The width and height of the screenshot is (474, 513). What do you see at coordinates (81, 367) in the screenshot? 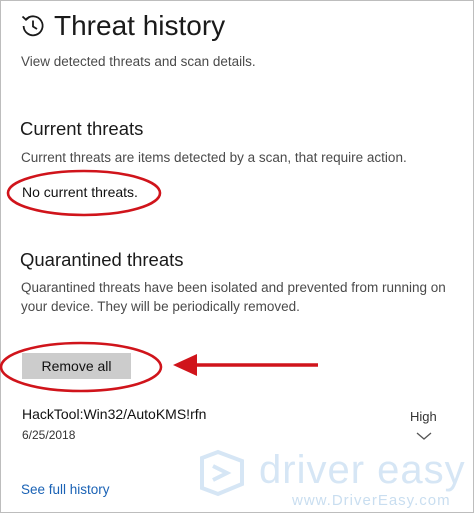
I see `annotation-circle-remove` at bounding box center [81, 367].